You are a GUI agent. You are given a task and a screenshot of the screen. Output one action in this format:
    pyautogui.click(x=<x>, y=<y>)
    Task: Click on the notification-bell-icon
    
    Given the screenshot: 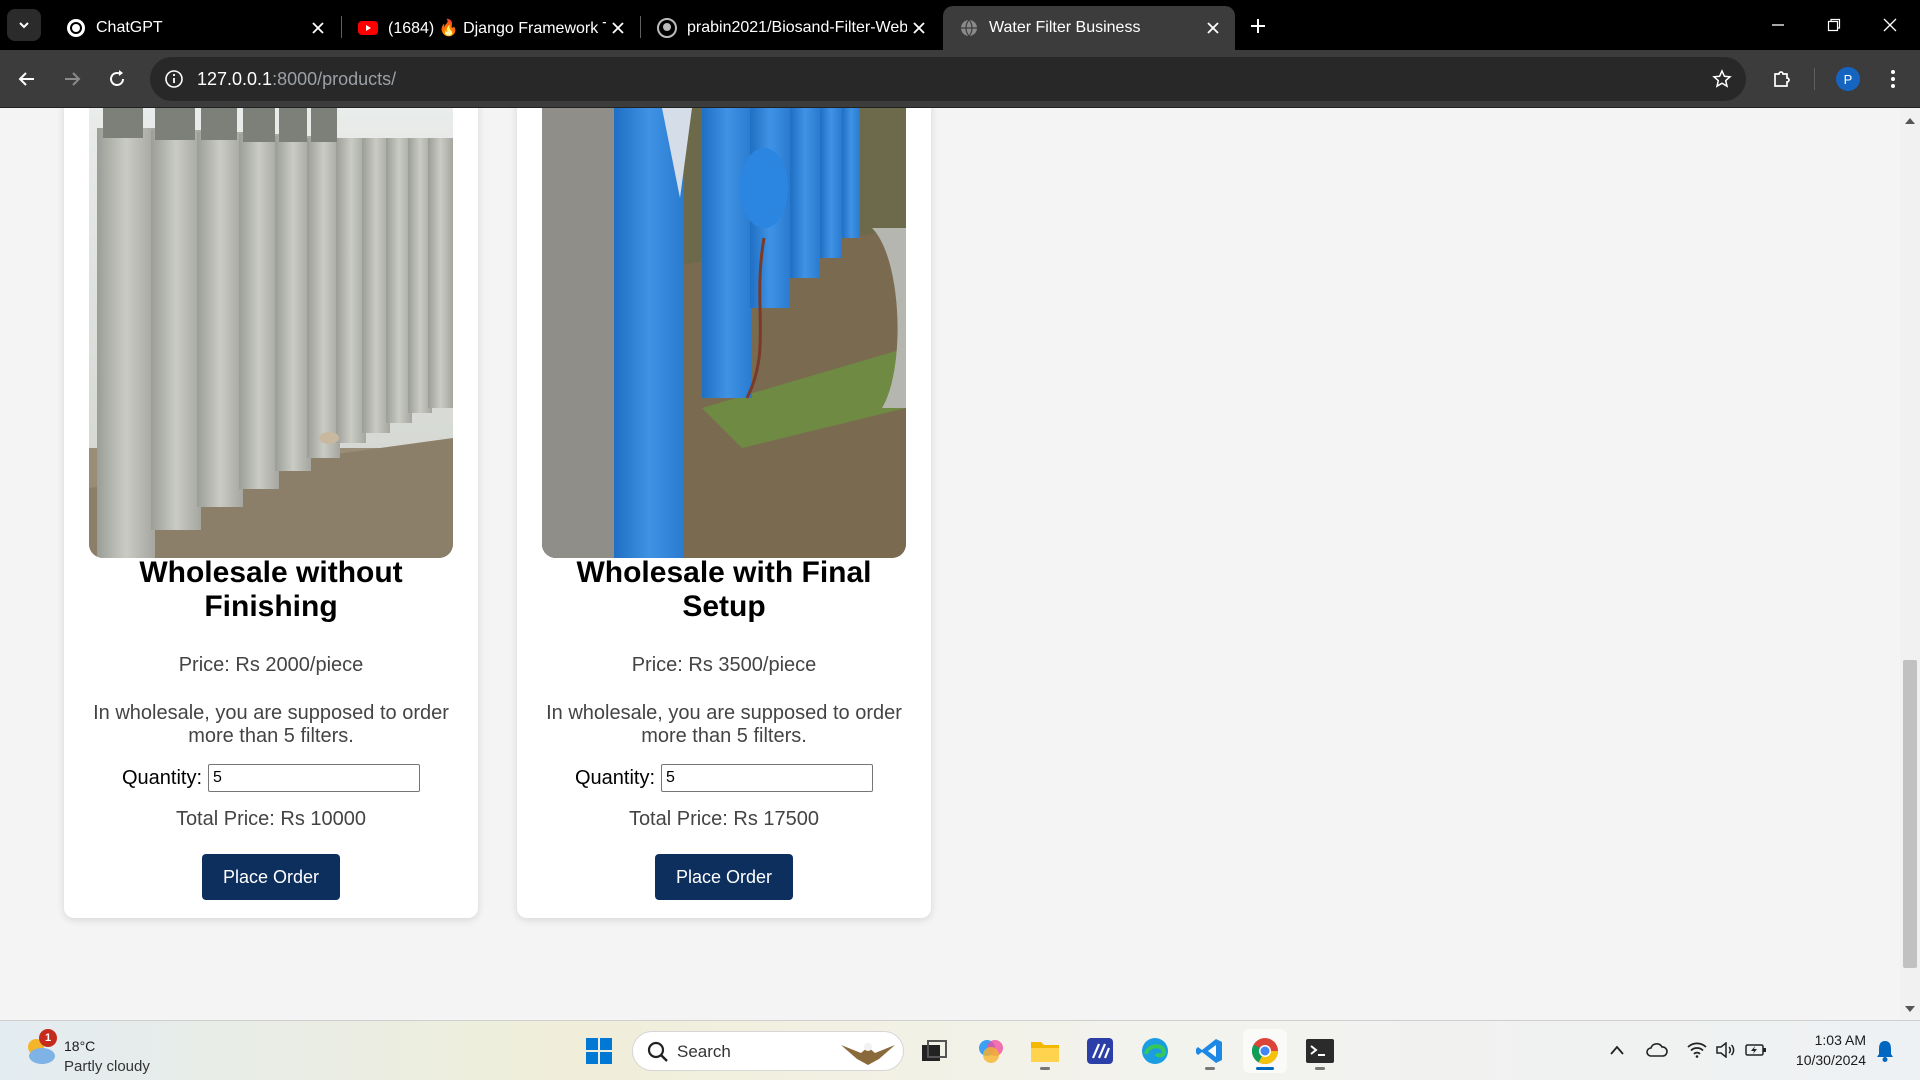 What is the action you would take?
    pyautogui.click(x=1885, y=1051)
    